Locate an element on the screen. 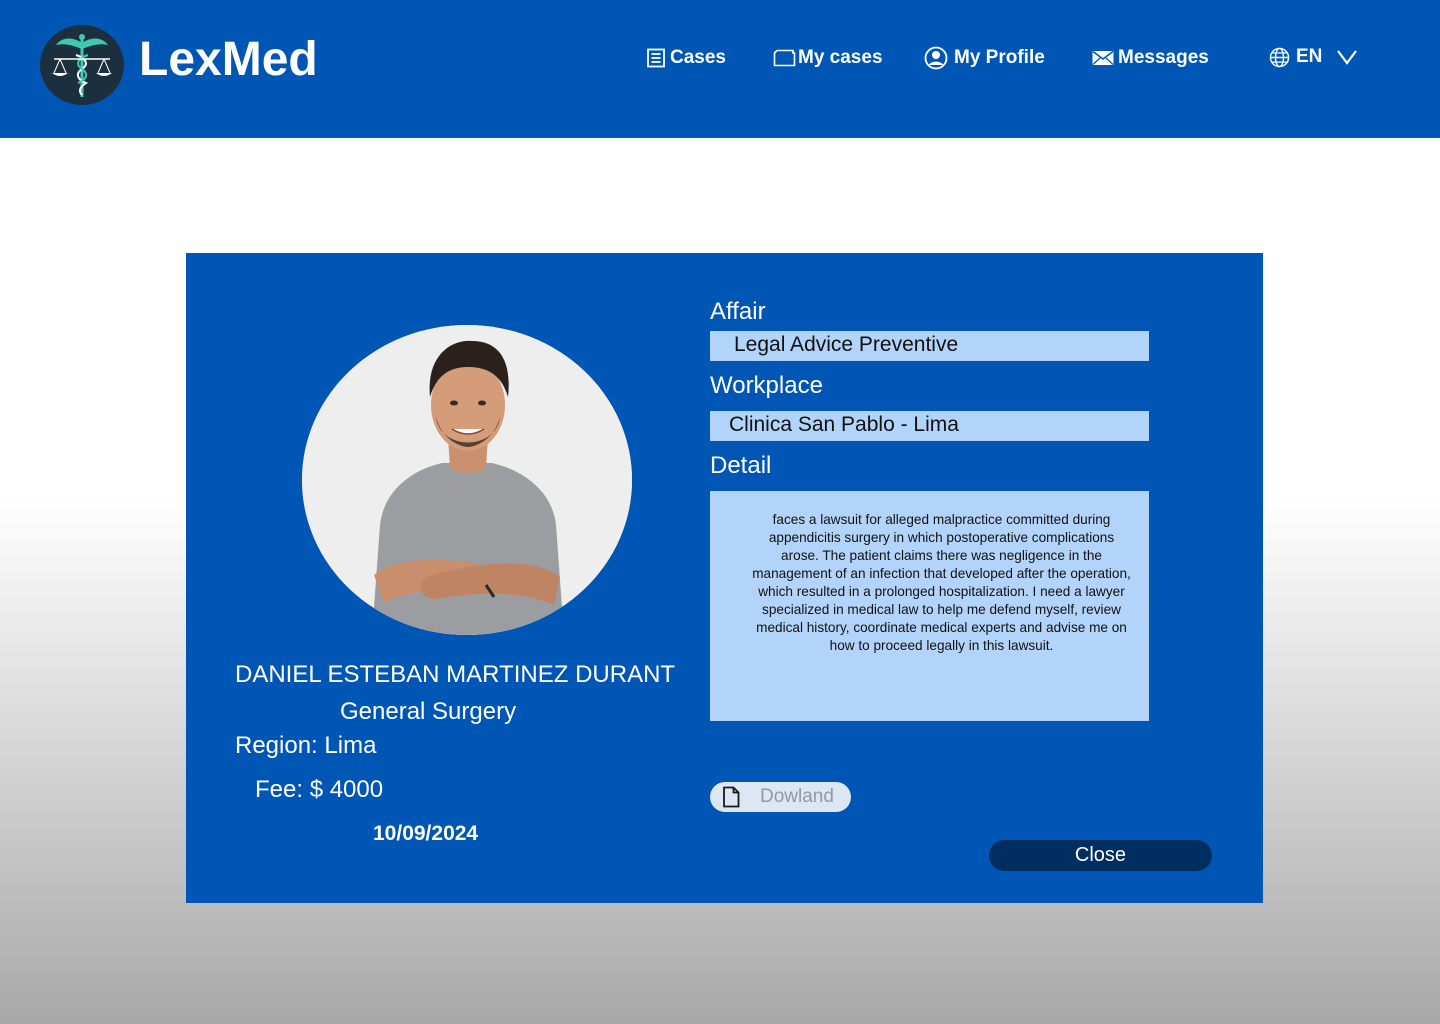  download-label: Dowland is located at coordinates (797, 796).